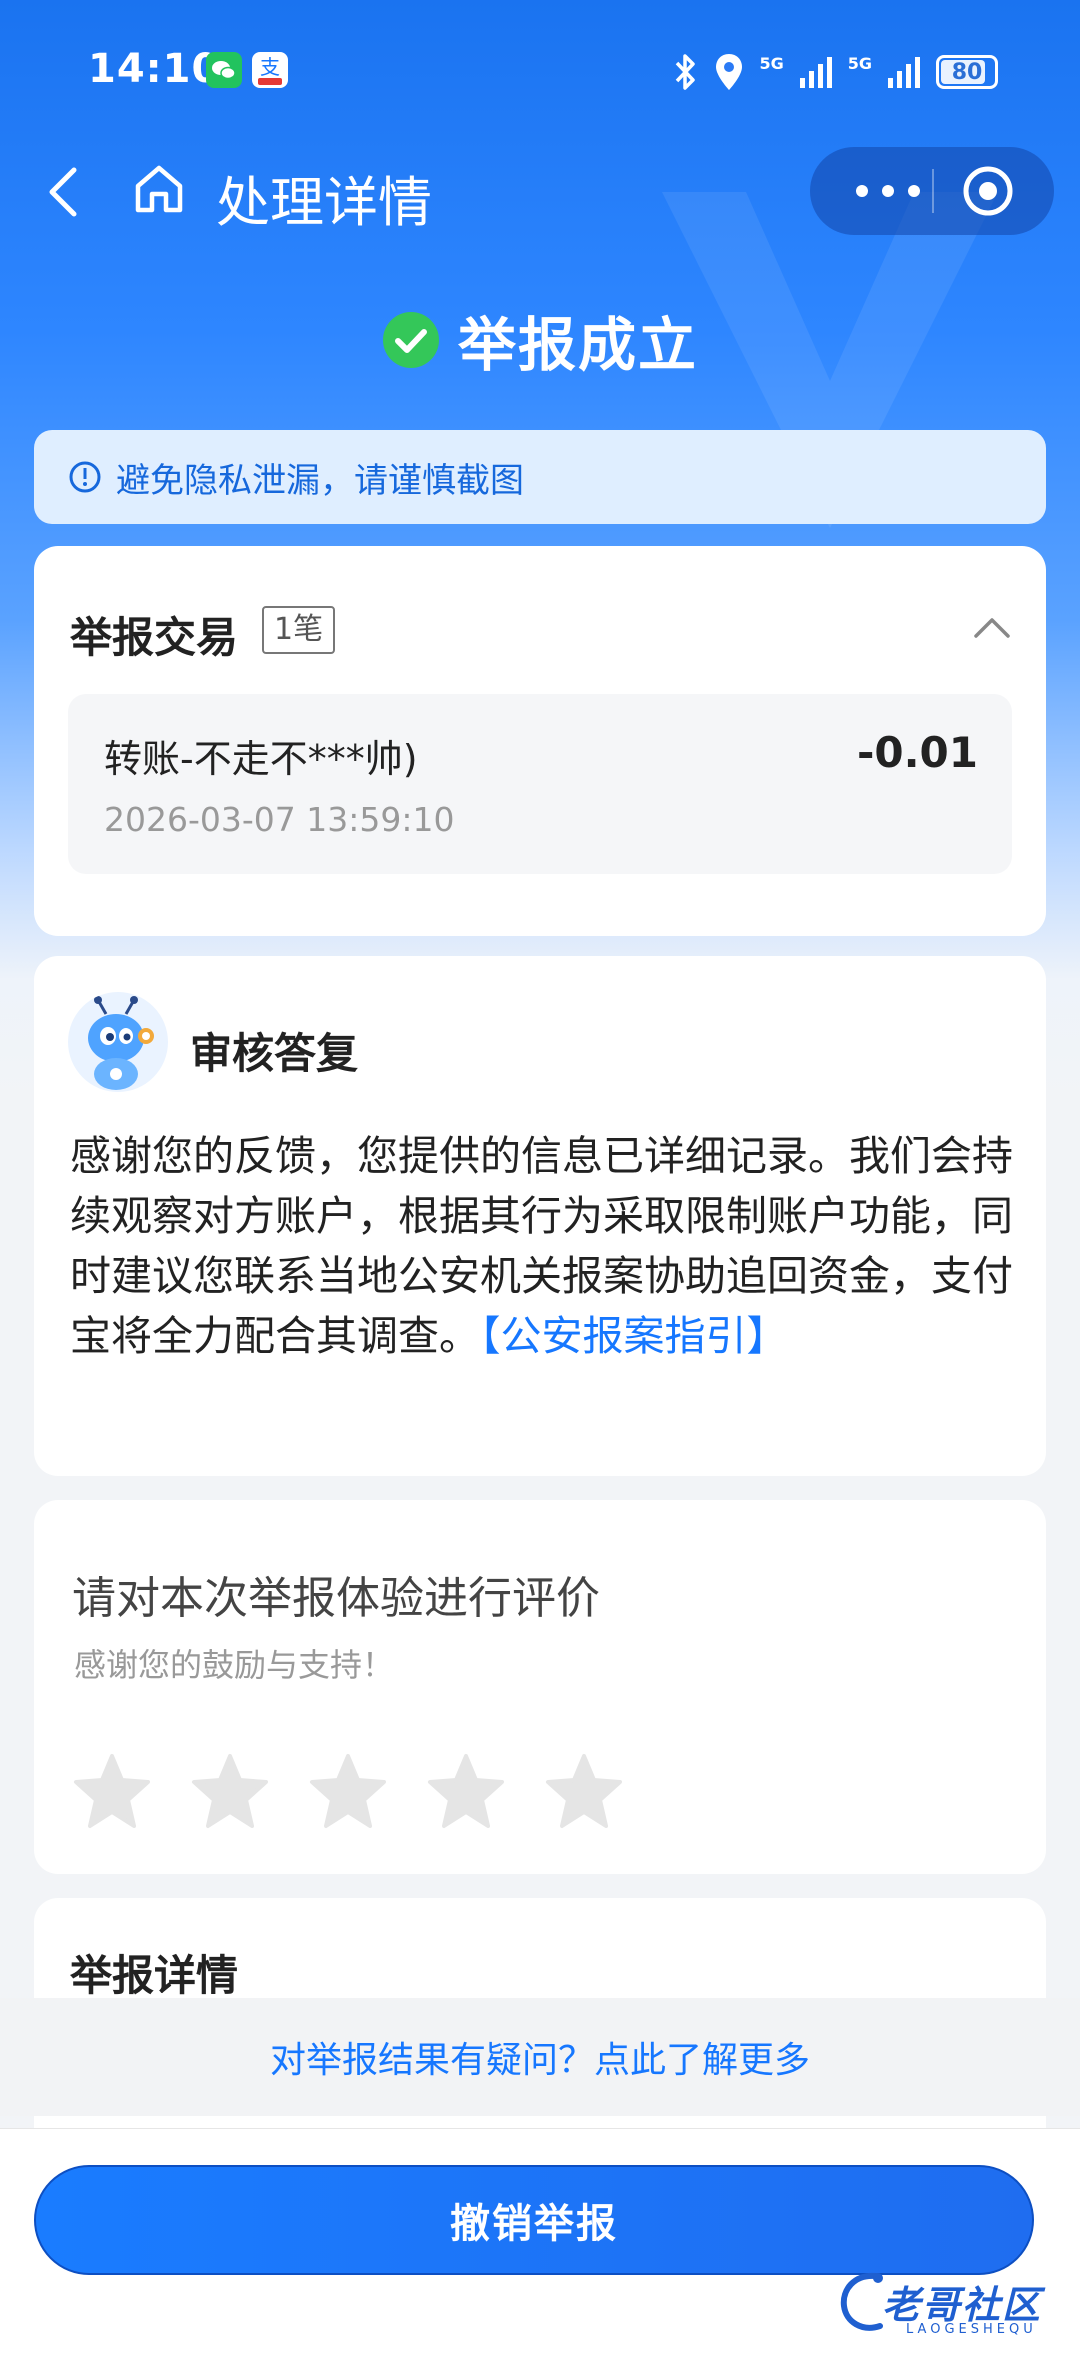 Image resolution: width=1080 pixels, height=2373 pixels. What do you see at coordinates (540, 477) in the screenshot?
I see `privacy-notice: 避免隐私泄漏，请谨慎截图` at bounding box center [540, 477].